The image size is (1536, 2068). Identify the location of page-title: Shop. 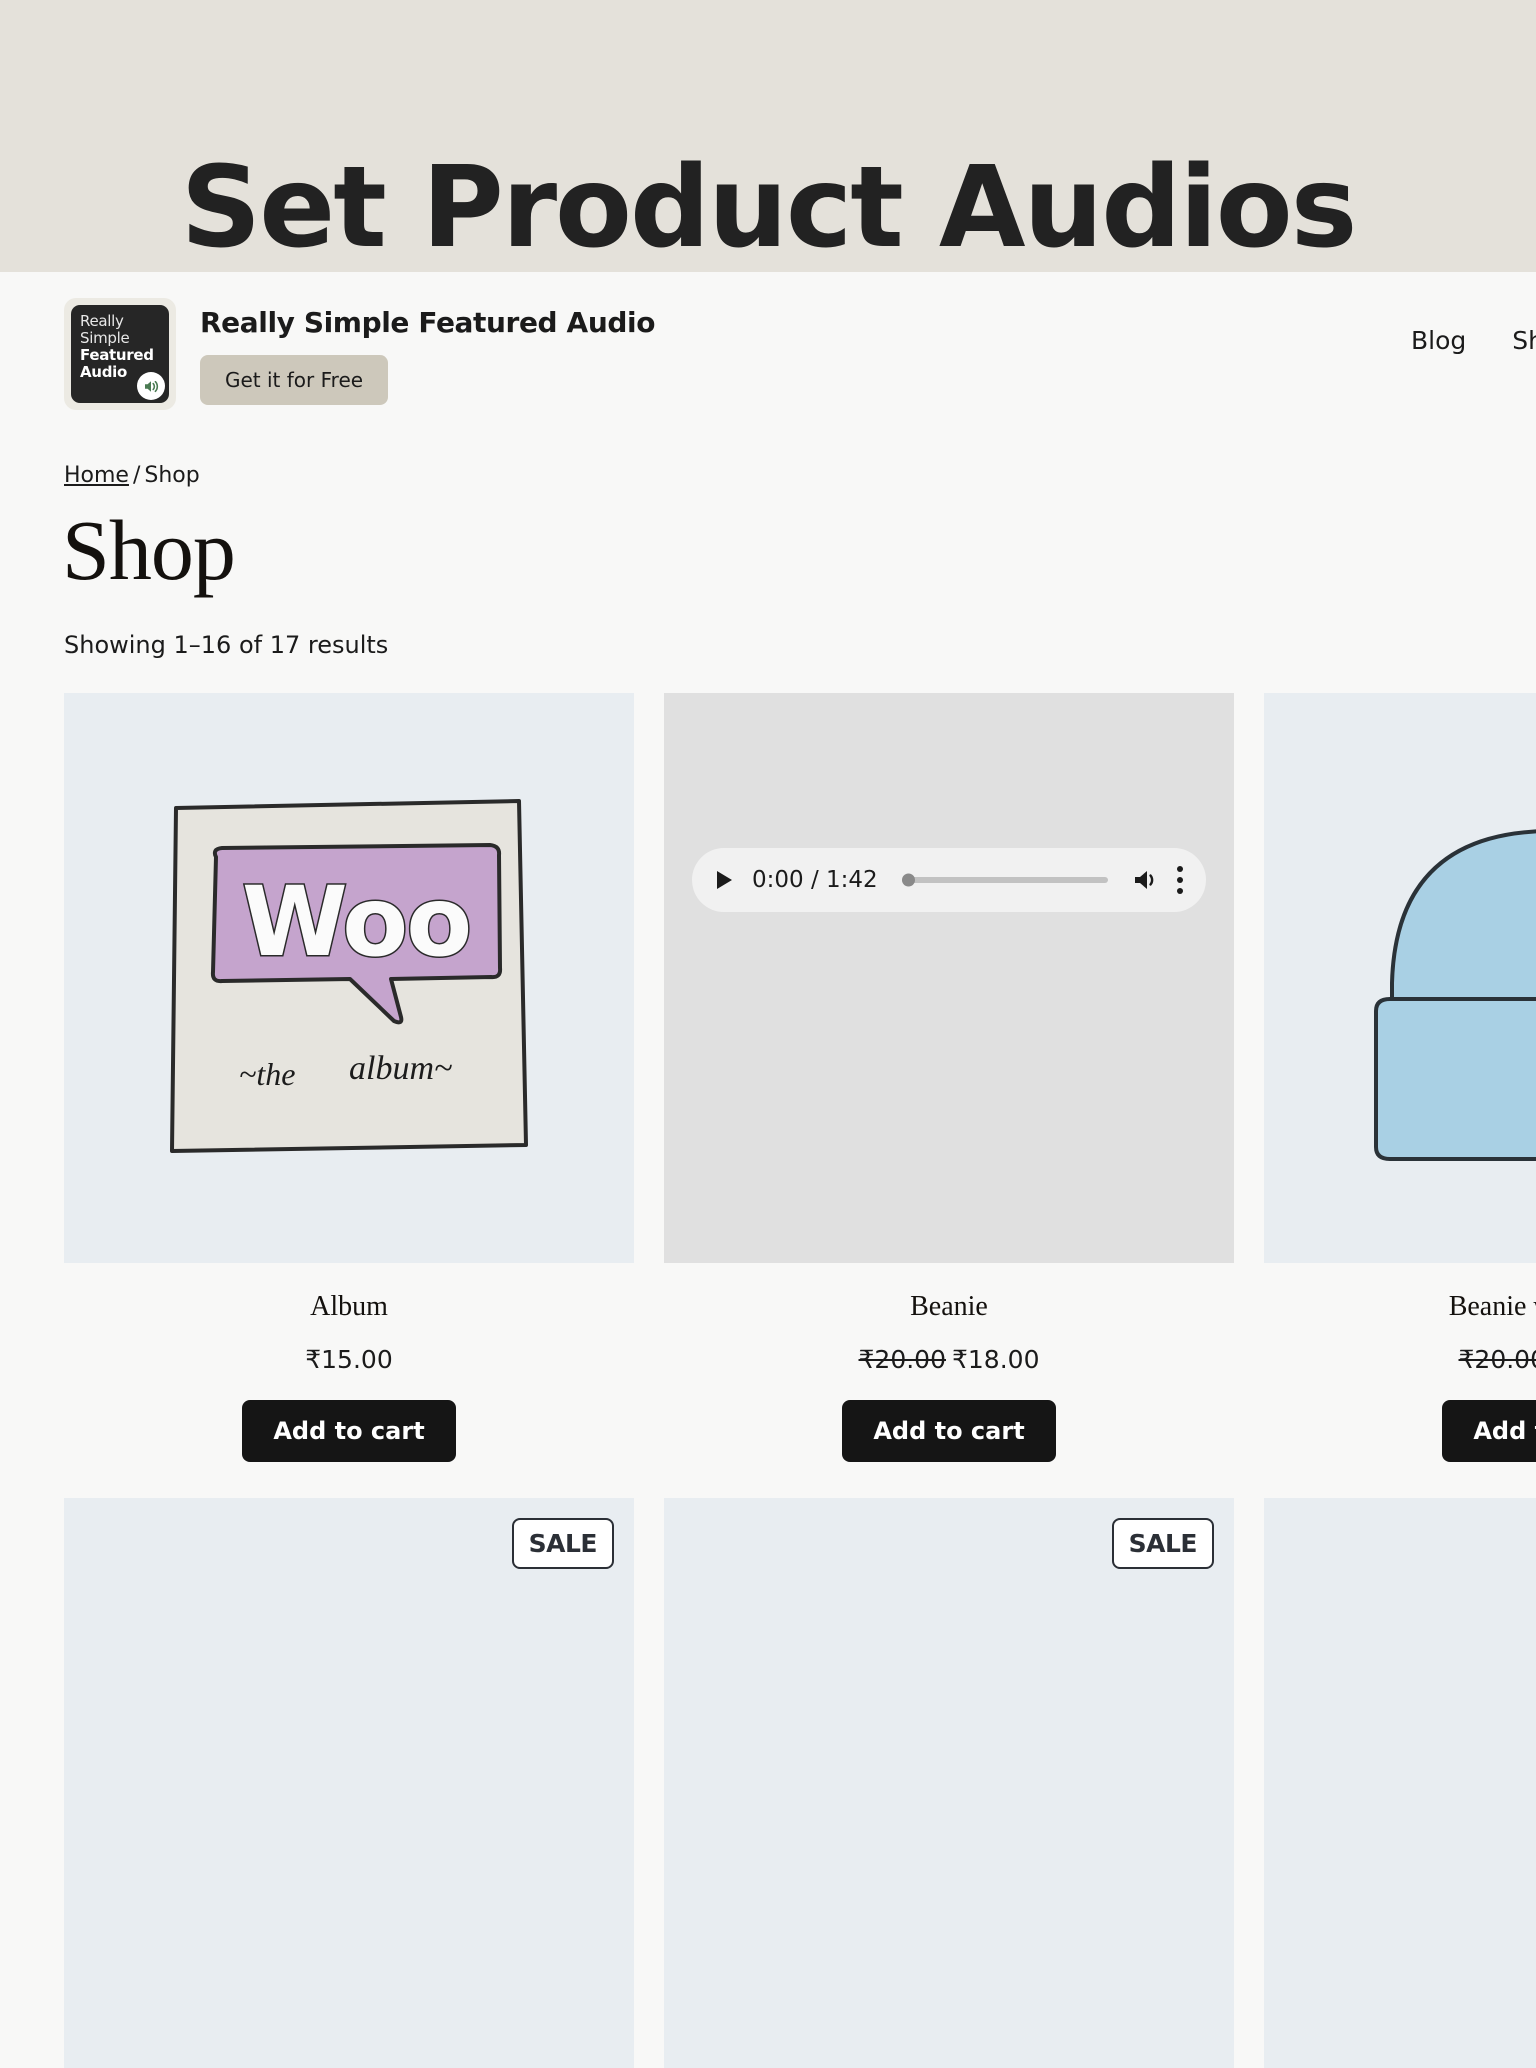
(149, 550).